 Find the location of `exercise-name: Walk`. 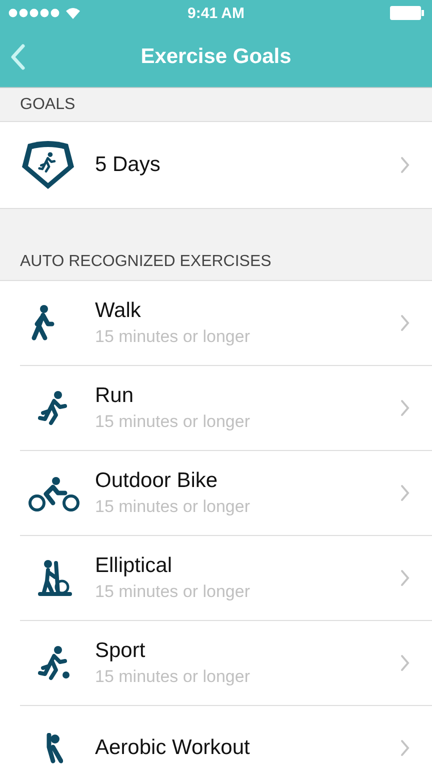

exercise-name: Walk is located at coordinates (118, 311).